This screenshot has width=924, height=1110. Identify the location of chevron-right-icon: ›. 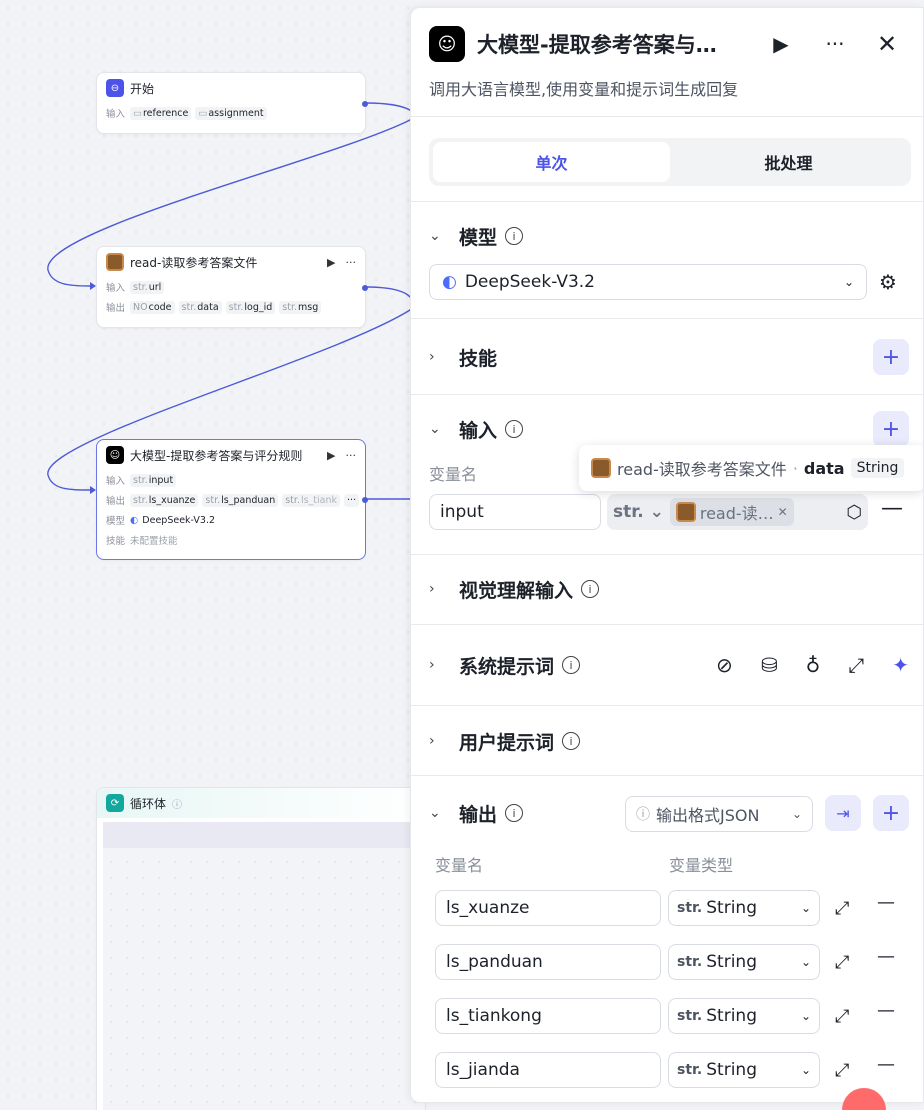
(432, 589).